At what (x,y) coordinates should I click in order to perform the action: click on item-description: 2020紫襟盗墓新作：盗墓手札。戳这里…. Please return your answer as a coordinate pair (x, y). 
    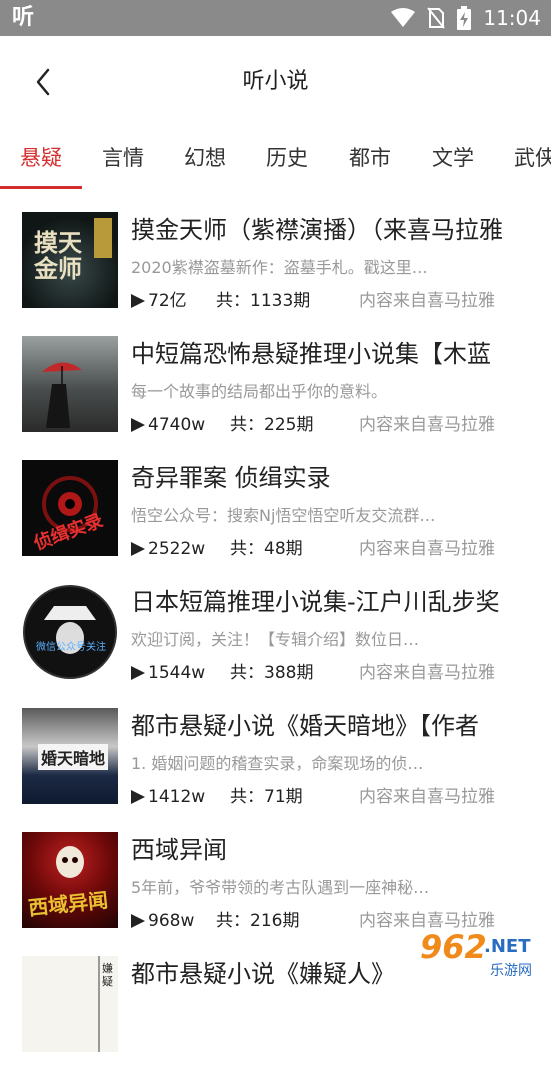
    Looking at the image, I should click on (279, 267).